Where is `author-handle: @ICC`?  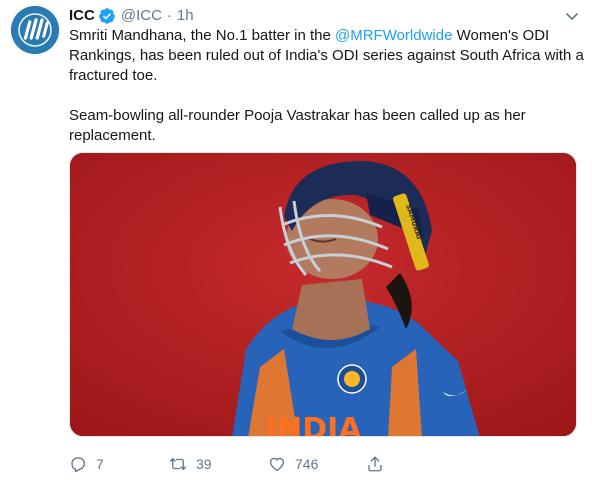
author-handle: @ICC is located at coordinates (141, 16).